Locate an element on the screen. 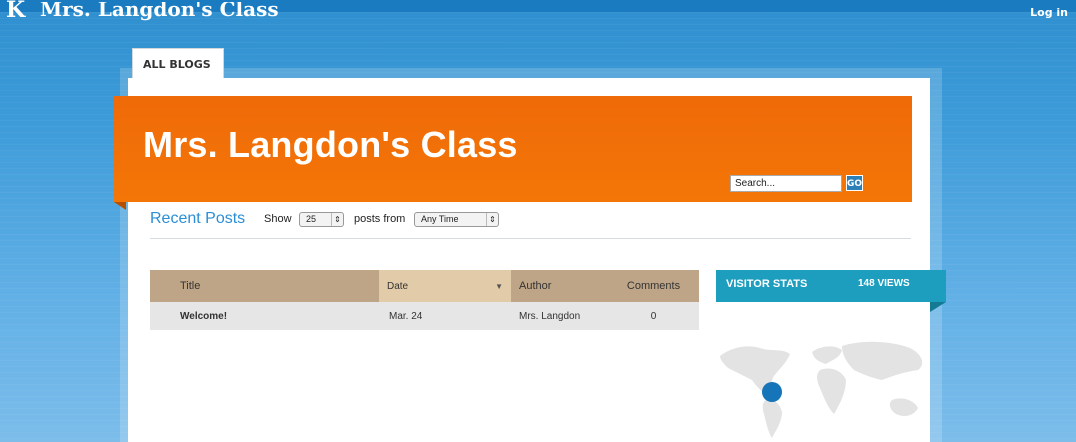 This screenshot has width=1076, height=442. post-author: Mrs. Langdon is located at coordinates (561, 316).